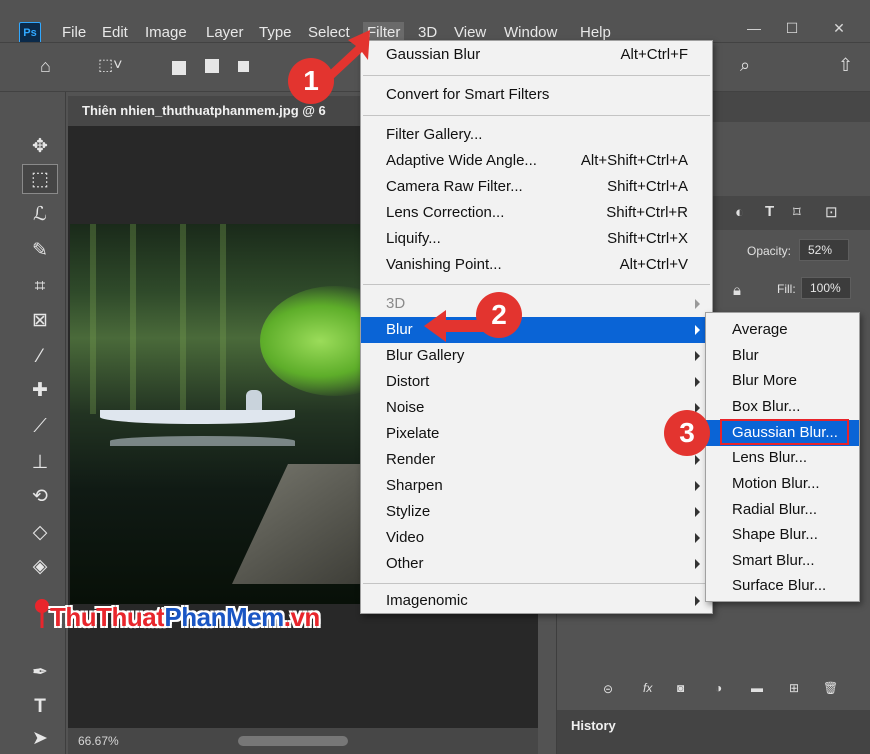 This screenshot has height=754, width=870. Describe the element at coordinates (536, 265) in the screenshot. I see `menu-item-vanishing-point: Vanishing Point... Alt+Ctrl+V` at that location.